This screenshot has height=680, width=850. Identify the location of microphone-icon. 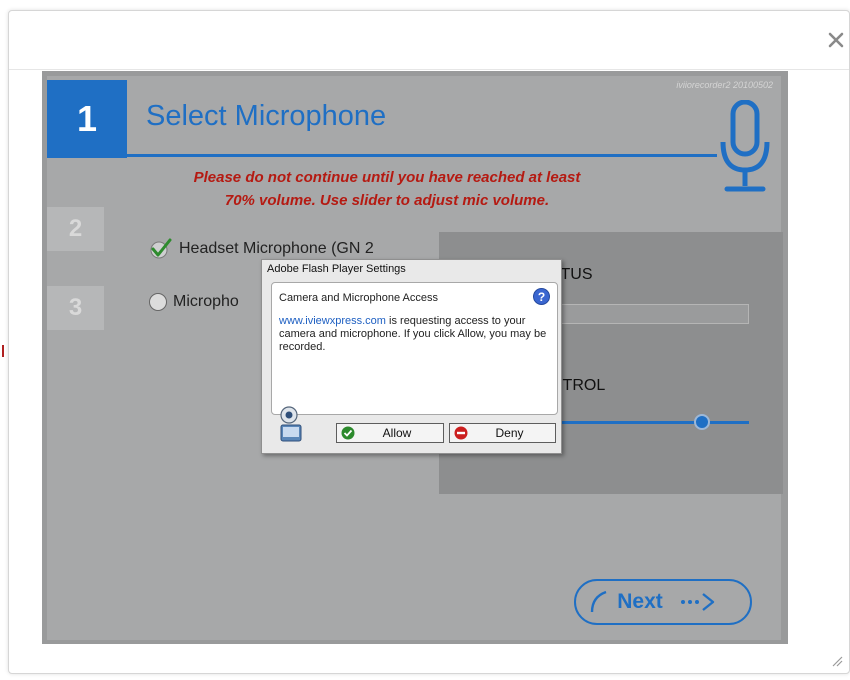
(745, 146).